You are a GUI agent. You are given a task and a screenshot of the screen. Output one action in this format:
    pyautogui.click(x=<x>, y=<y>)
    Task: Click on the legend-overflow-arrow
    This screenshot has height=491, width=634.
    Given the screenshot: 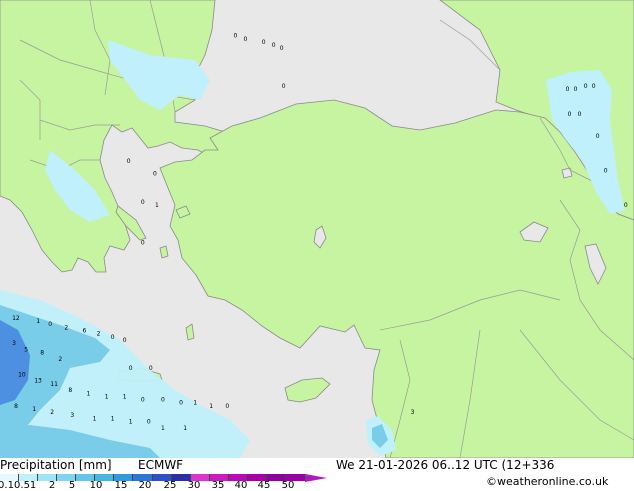 What is the action you would take?
    pyautogui.click(x=316, y=478)
    